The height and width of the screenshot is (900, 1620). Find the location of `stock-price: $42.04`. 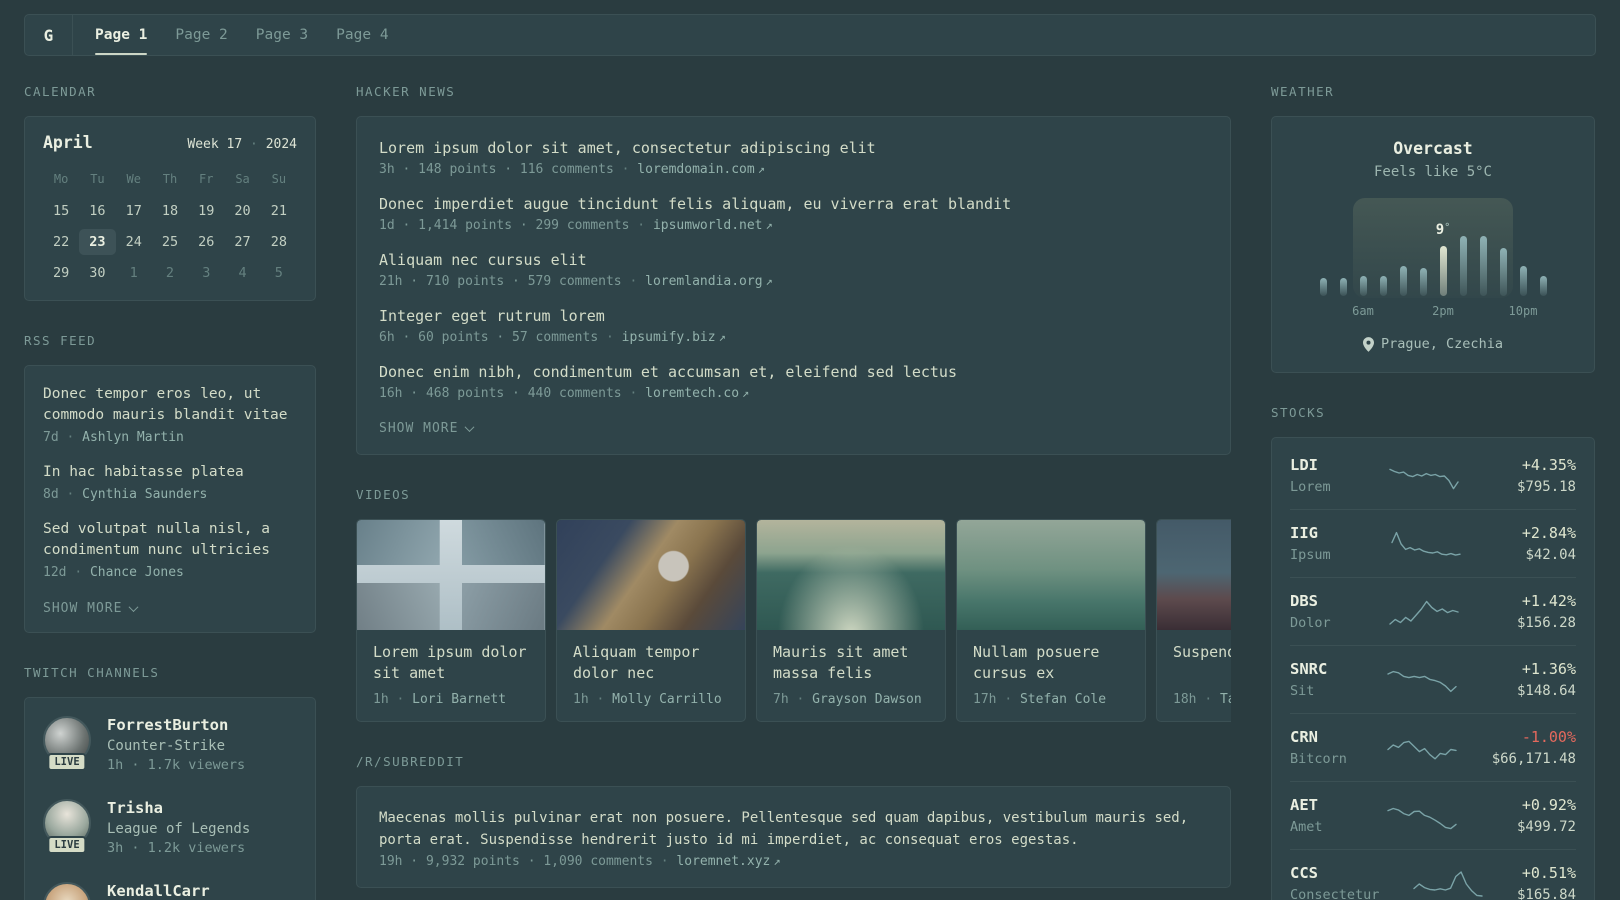

stock-price: $42.04 is located at coordinates (1551, 555).